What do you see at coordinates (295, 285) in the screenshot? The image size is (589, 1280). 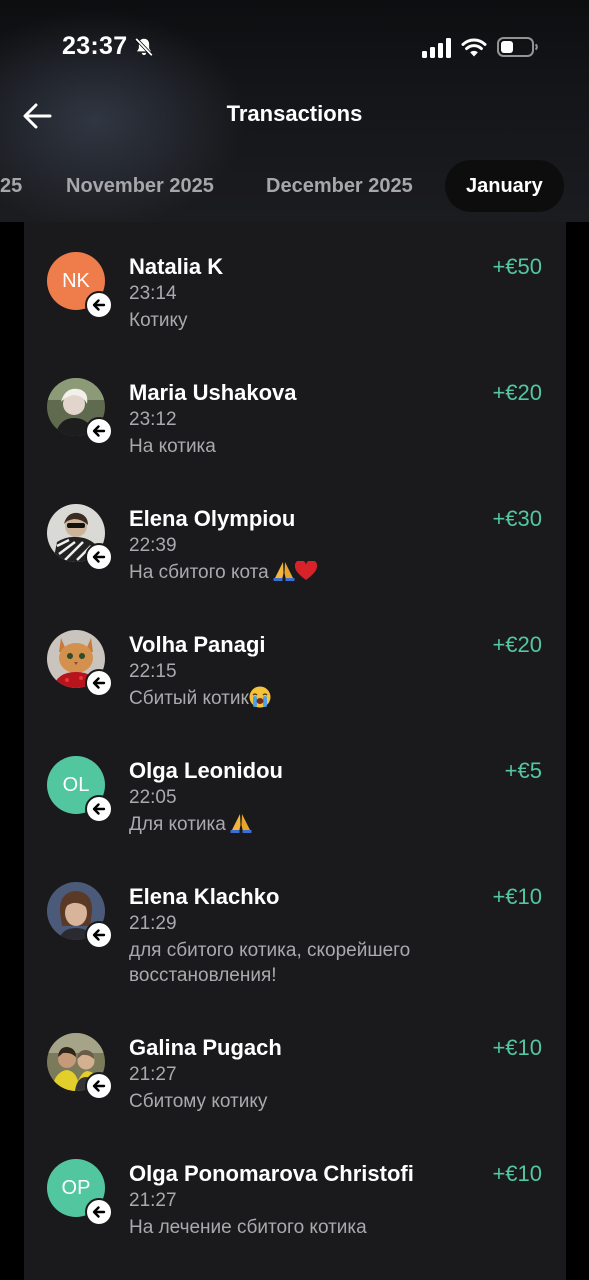 I see `transaction-row: NK Natalia K 23:14 Котику +€50` at bounding box center [295, 285].